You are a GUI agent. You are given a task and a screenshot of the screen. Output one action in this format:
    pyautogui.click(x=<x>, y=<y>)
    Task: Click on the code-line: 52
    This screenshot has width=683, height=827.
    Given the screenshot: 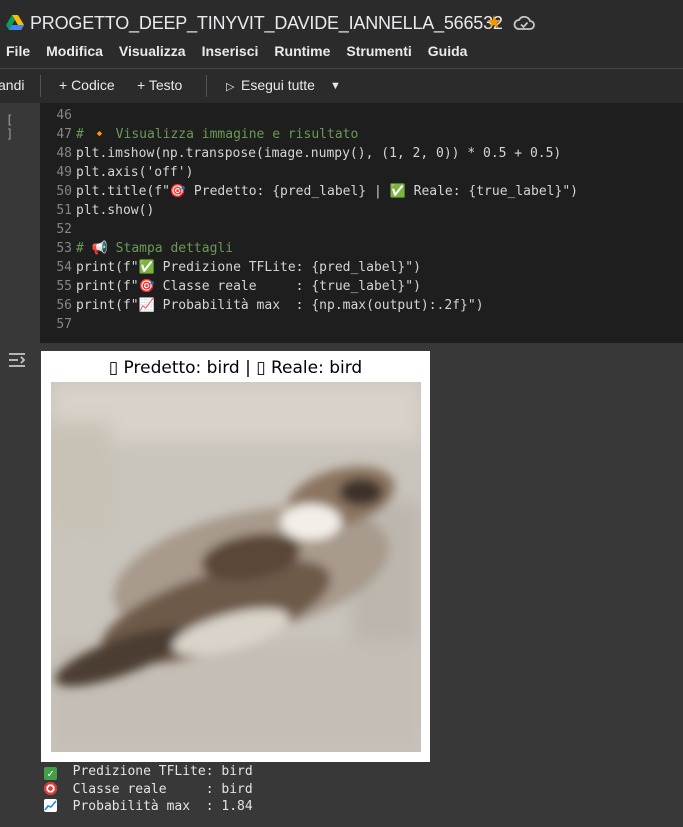 What is the action you would take?
    pyautogui.click(x=64, y=229)
    